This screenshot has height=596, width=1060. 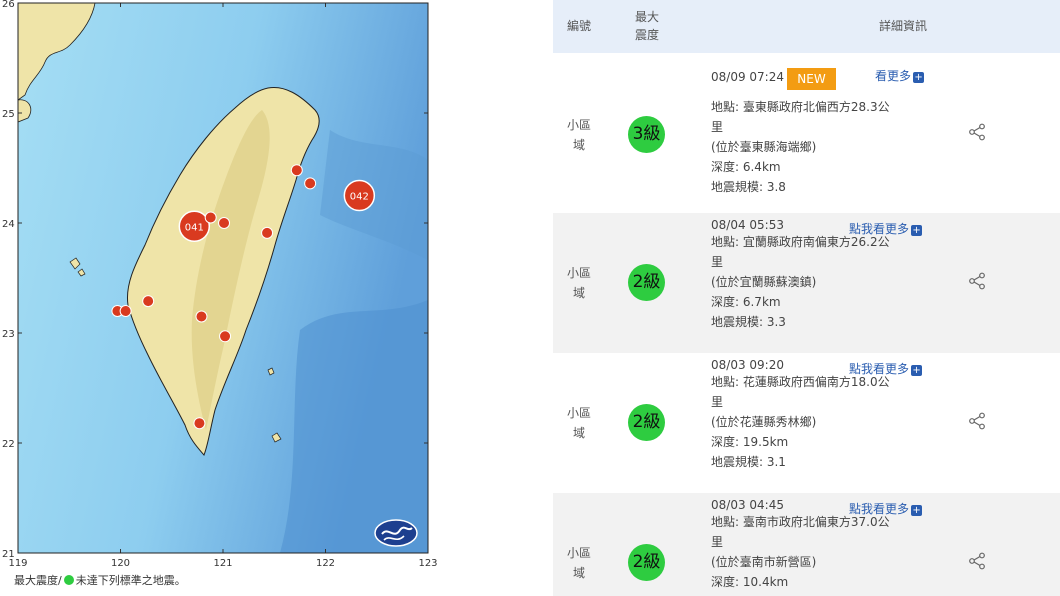 I want to click on lat-tick-label: 24, so click(x=8, y=224).